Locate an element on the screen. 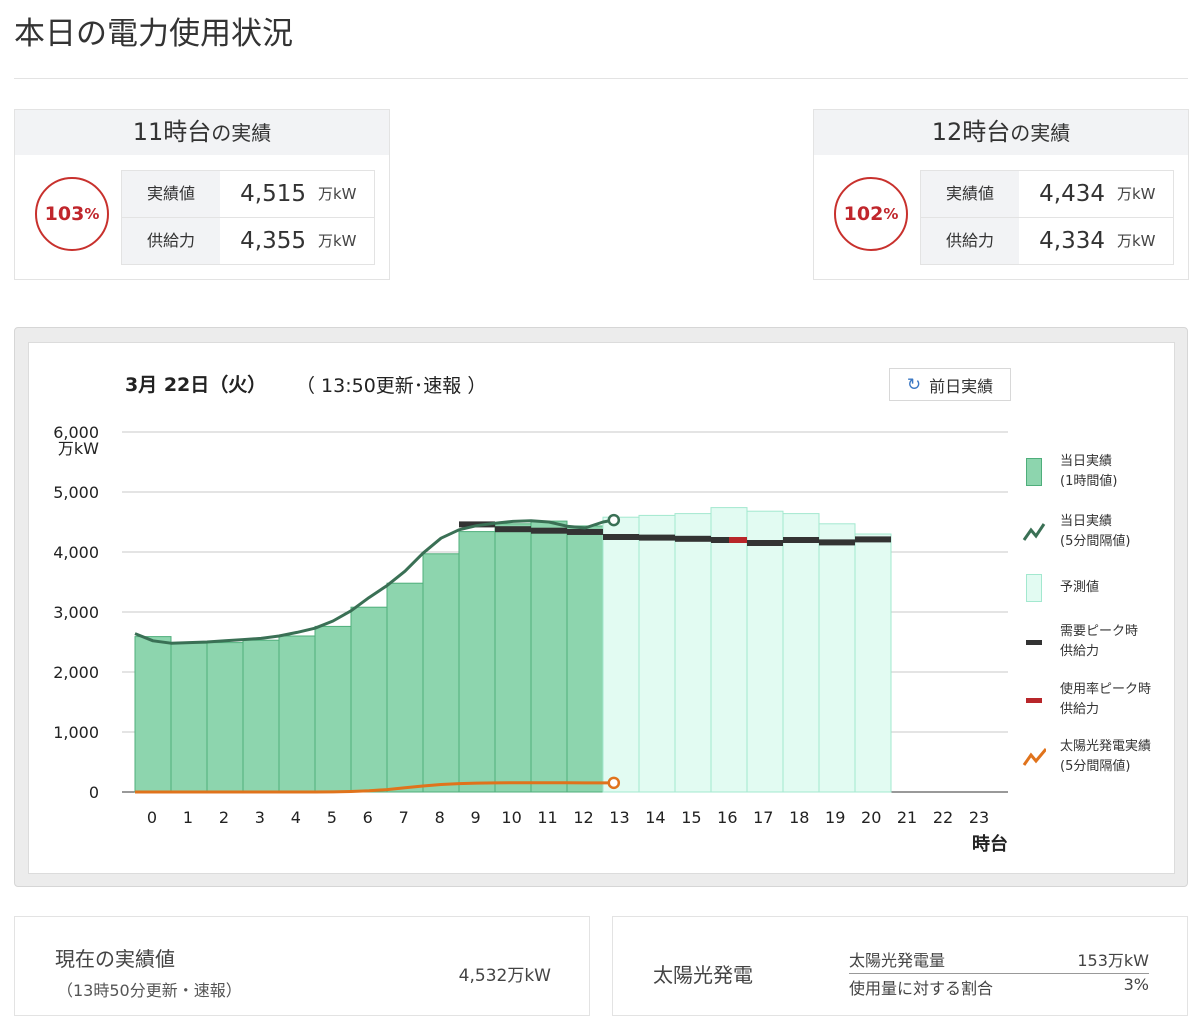 The width and height of the screenshot is (1200, 1016). current-value: 4,532万kW is located at coordinates (504, 976).